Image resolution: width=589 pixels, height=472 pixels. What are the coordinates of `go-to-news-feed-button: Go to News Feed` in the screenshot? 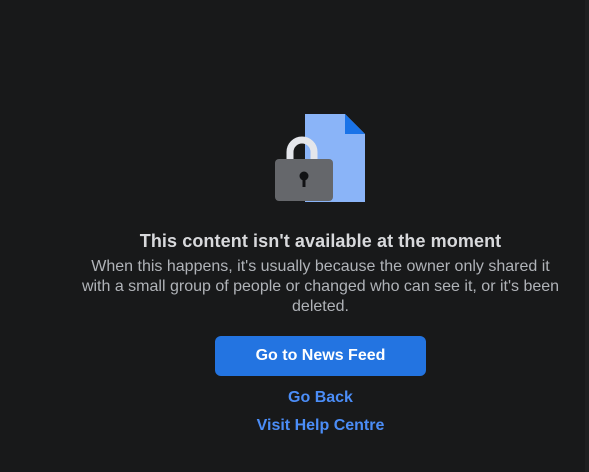 It's located at (320, 356).